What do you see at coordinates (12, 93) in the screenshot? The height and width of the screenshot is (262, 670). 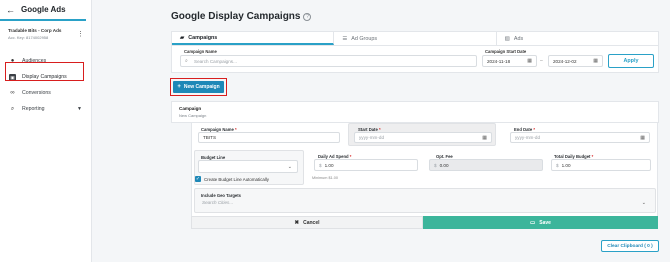 I see `link-icon: ∞` at bounding box center [12, 93].